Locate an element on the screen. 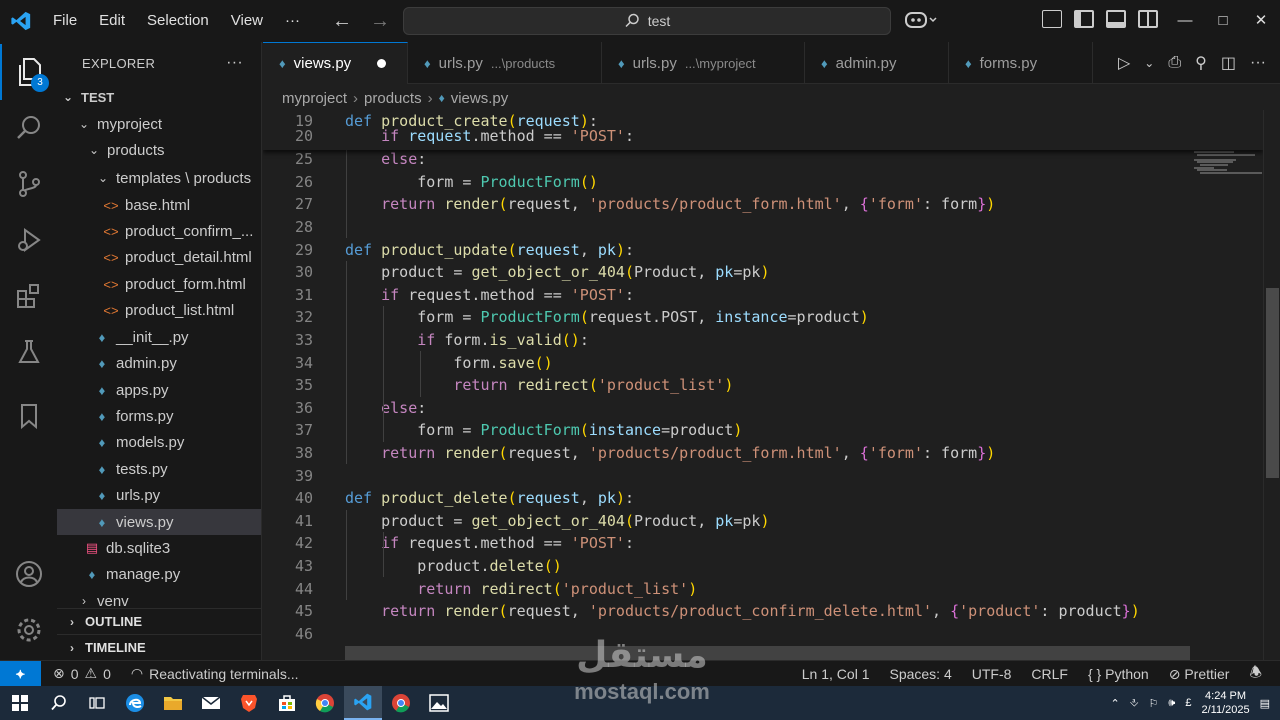 The image size is (1280, 720). code-line: 40 def product_delete(request, pk): is located at coordinates (763, 498).